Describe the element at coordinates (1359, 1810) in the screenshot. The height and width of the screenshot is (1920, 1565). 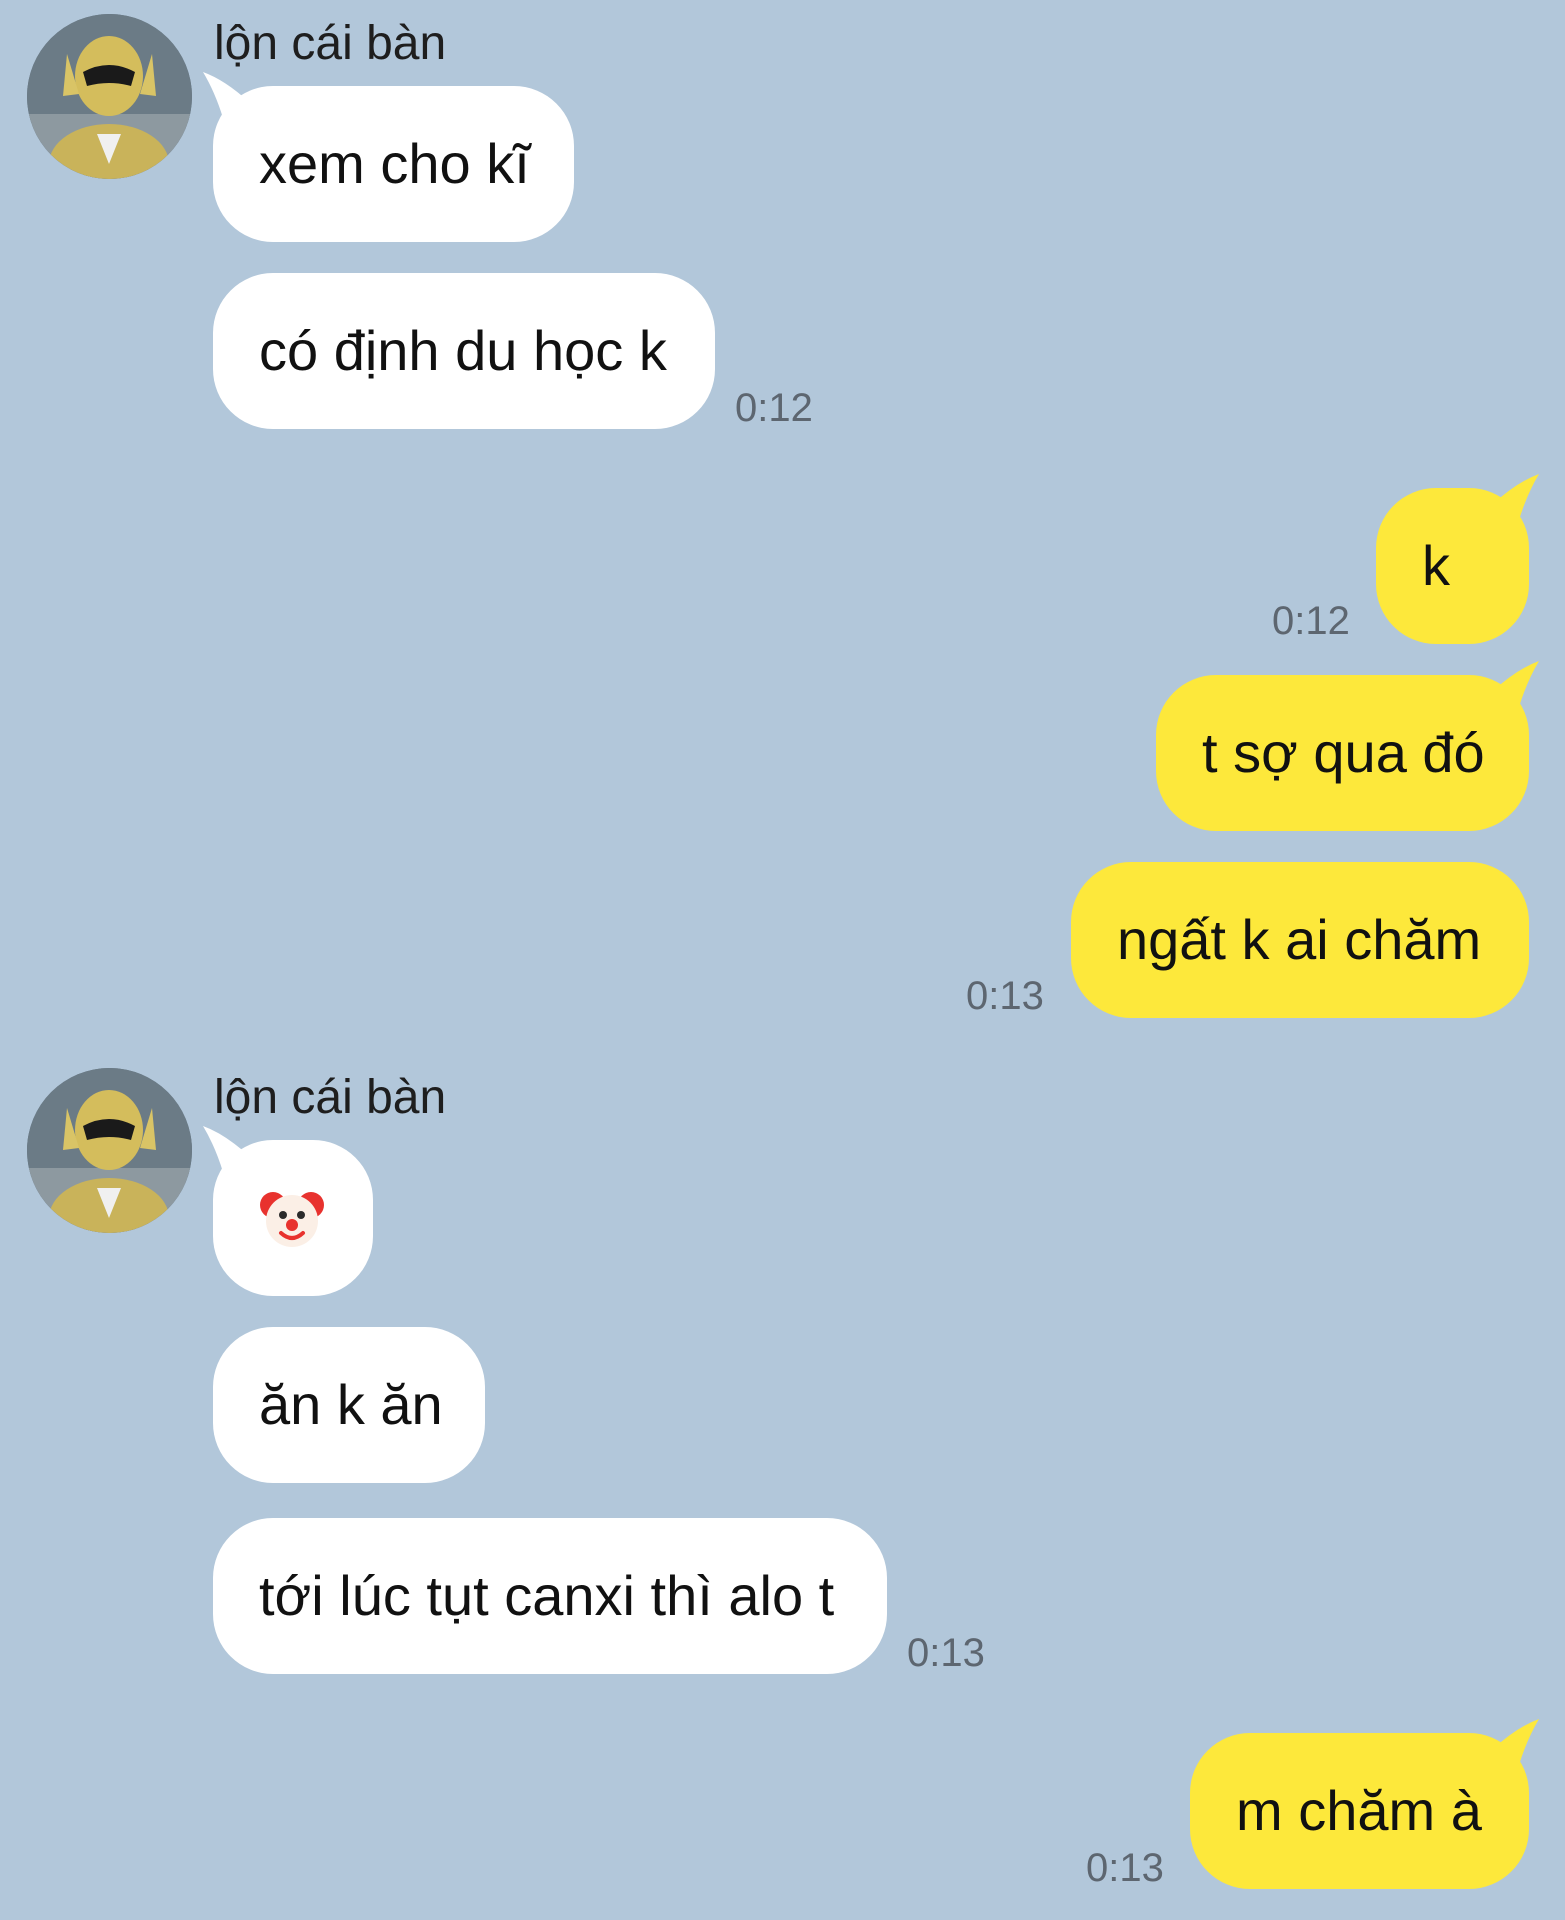
I see `message-text: m chăm à` at that location.